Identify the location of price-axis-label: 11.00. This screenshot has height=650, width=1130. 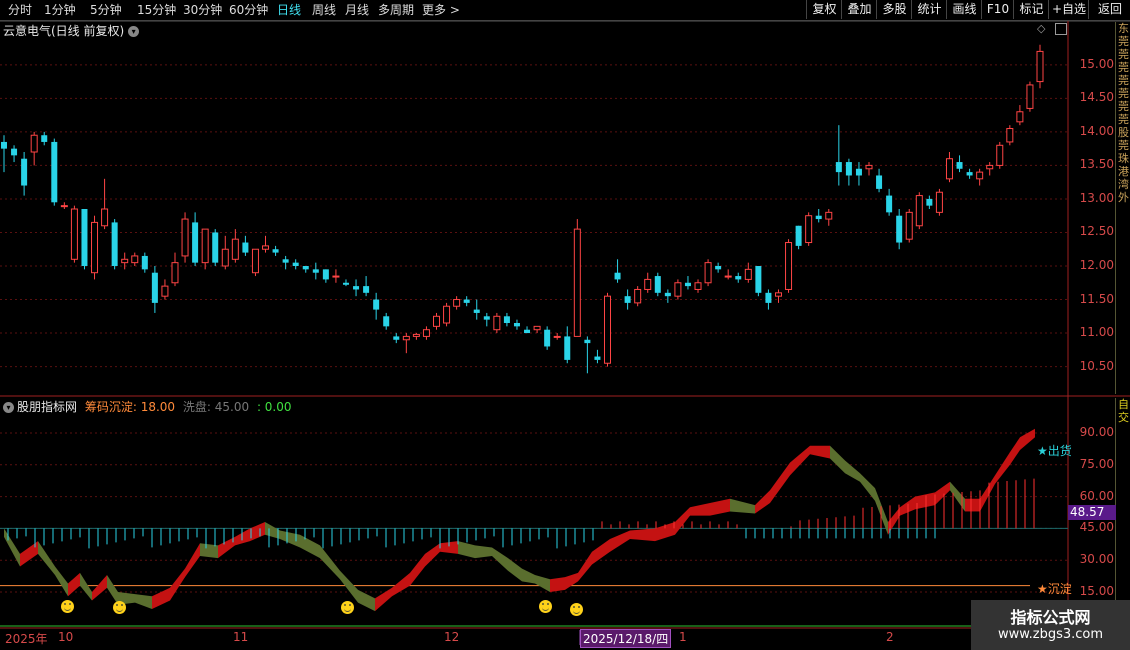
(1096, 332).